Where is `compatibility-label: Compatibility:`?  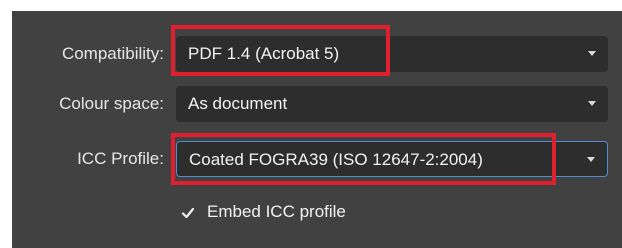 compatibility-label: Compatibility: is located at coordinates (112, 53).